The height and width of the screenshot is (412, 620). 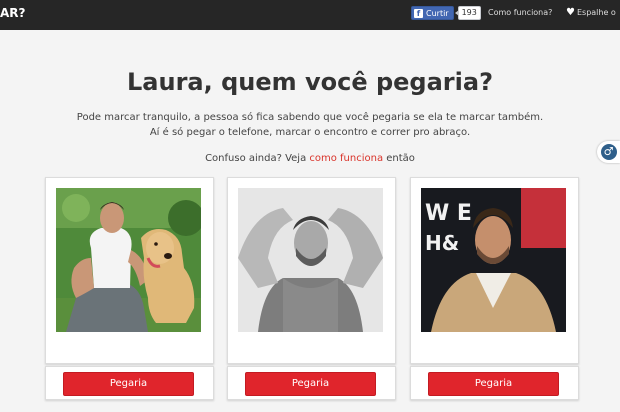 I want to click on share-label: Espalhe o, so click(x=596, y=12).